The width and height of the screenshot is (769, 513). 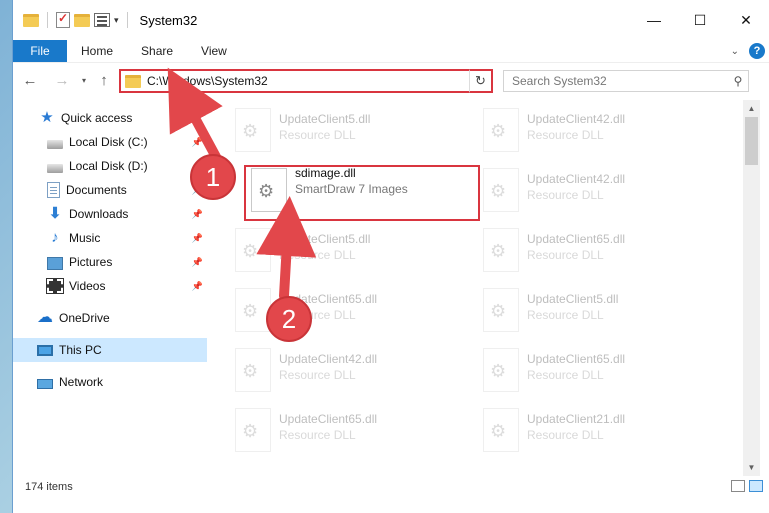 I want to click on search-input: Search System32 ⚲, so click(x=626, y=81).